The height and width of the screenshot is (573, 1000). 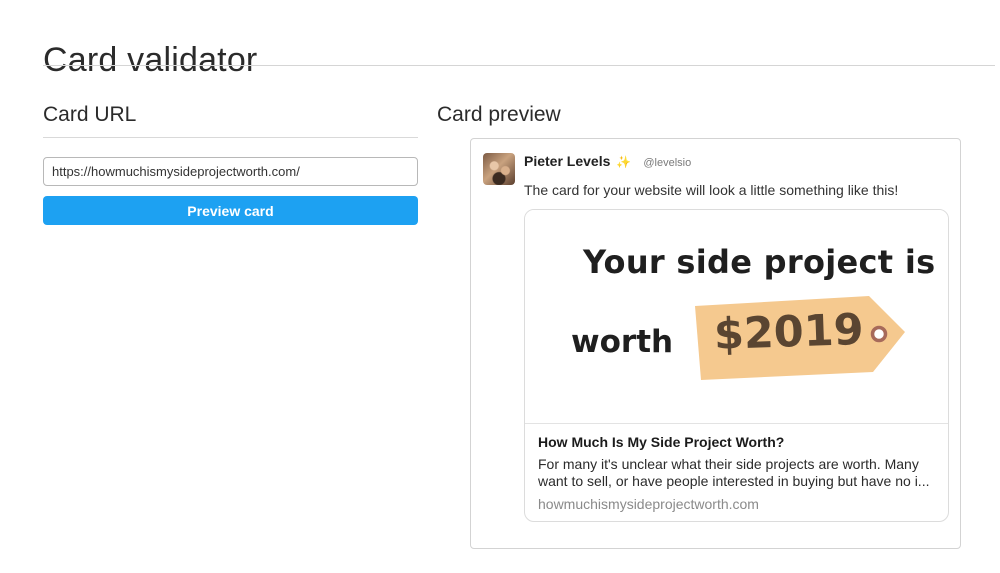 What do you see at coordinates (667, 163) in the screenshot?
I see `user-handle: @levelsio` at bounding box center [667, 163].